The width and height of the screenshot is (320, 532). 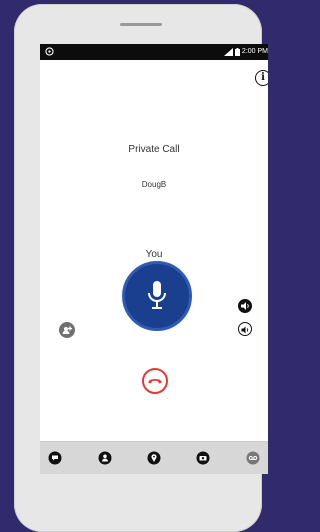 I want to click on audio-route-icon, so click(x=245, y=330).